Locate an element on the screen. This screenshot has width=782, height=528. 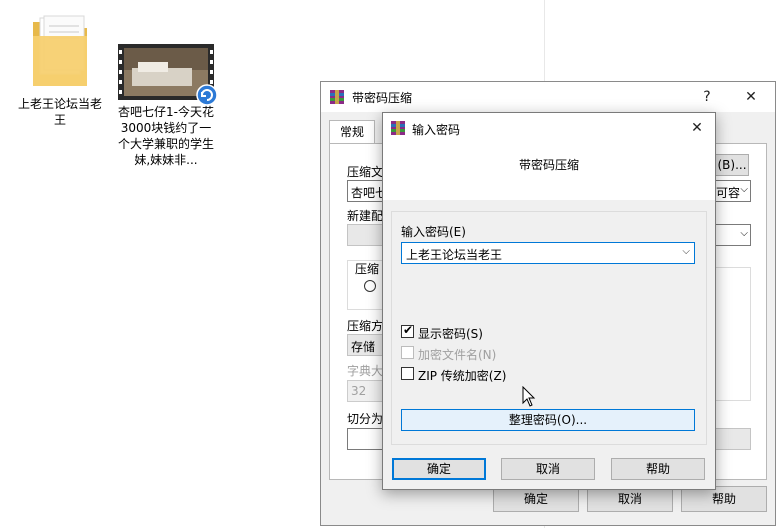
split-label: 切分为 is located at coordinates (365, 419).